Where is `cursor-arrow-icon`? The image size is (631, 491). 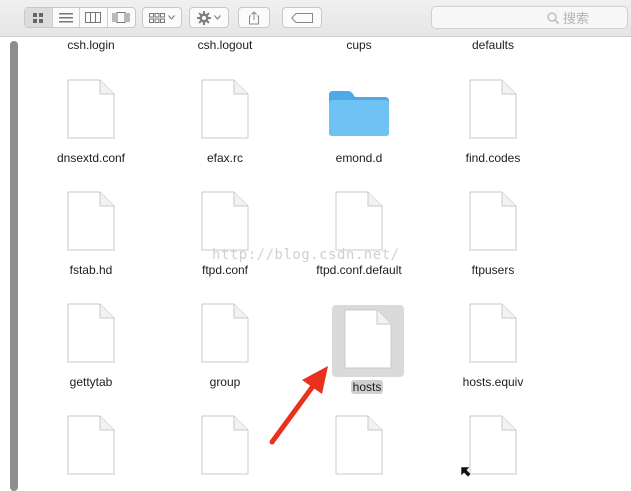 cursor-arrow-icon is located at coordinates (466, 472).